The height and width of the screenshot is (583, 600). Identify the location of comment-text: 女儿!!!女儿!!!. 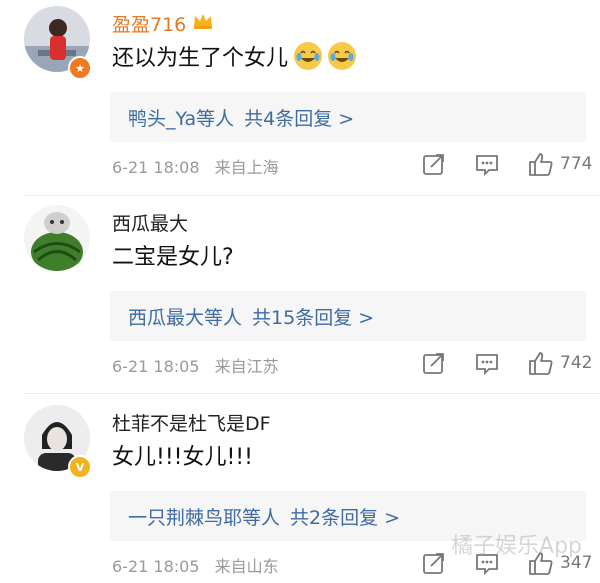
(182, 455).